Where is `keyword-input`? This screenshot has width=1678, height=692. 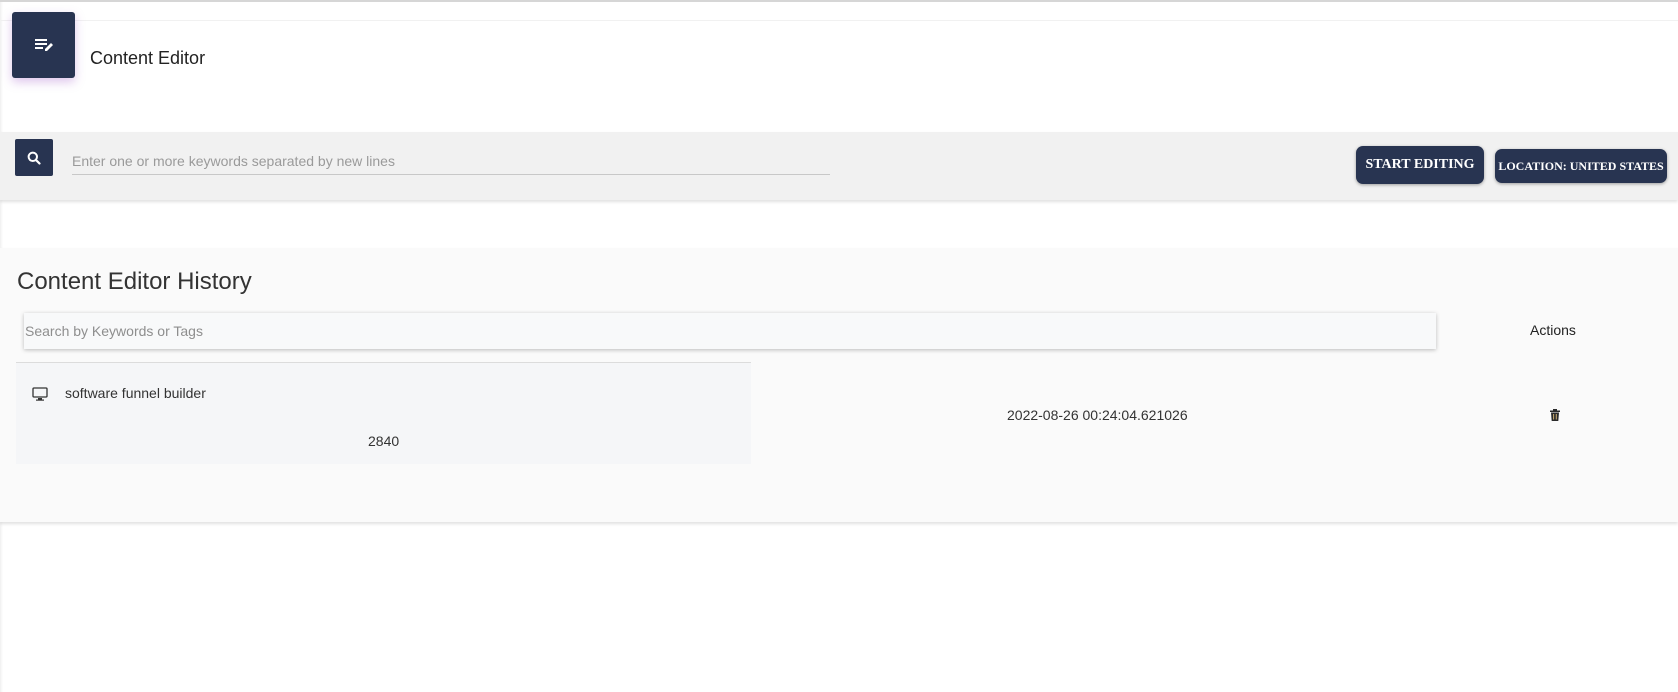
keyword-input is located at coordinates (451, 161).